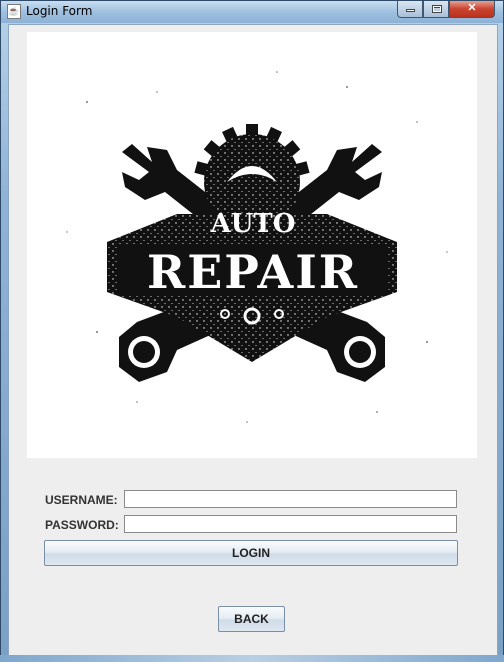 This screenshot has height=662, width=504. What do you see at coordinates (82, 525) in the screenshot?
I see `password-label: PASSWORD:` at bounding box center [82, 525].